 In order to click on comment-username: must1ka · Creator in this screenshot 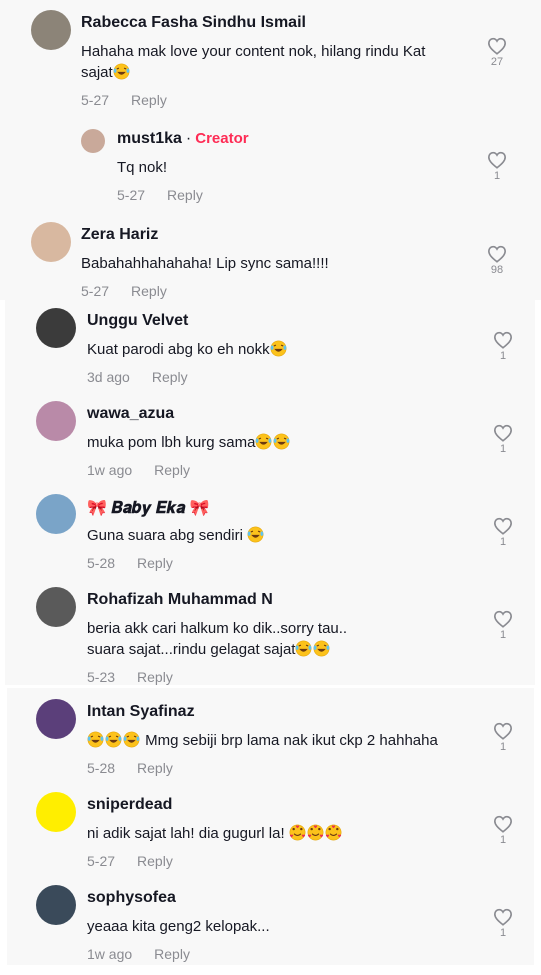, I will do `click(183, 139)`.